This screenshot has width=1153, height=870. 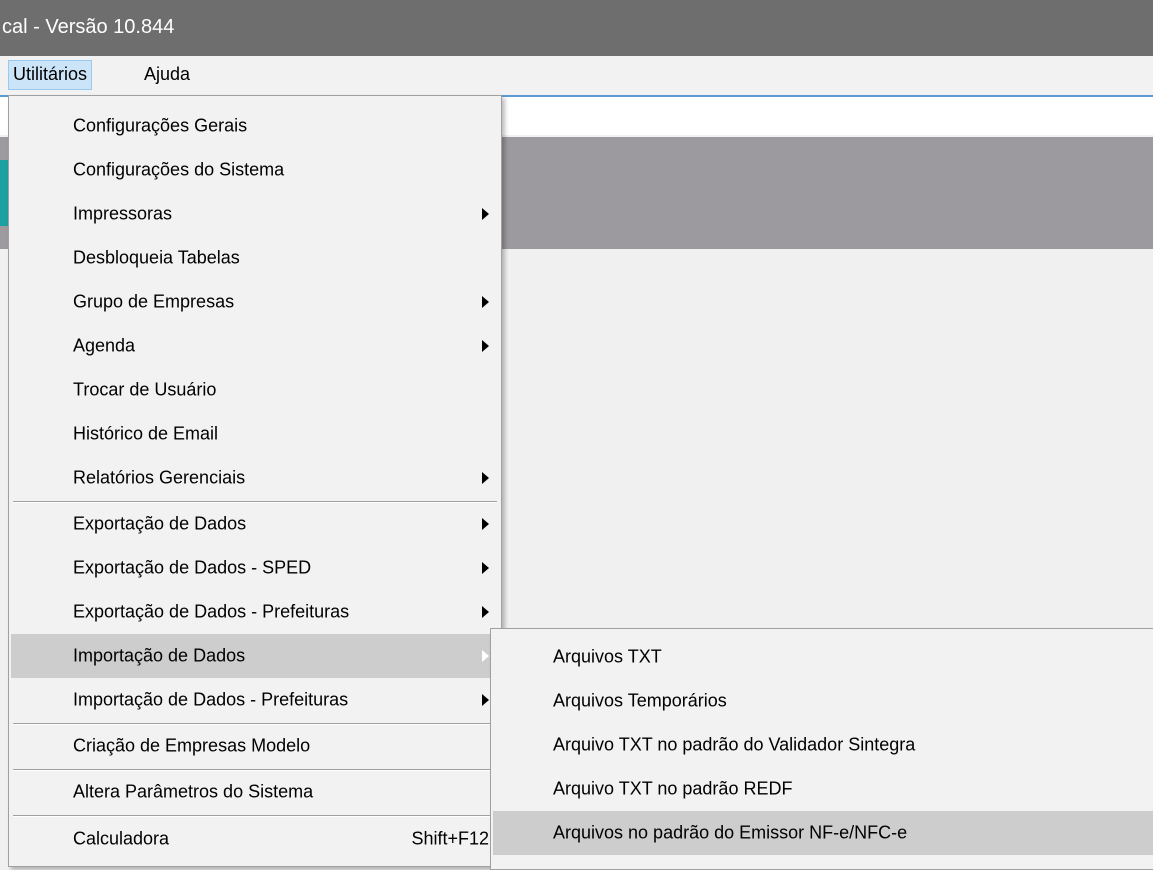 I want to click on menu-item-label: Configurações do Sistema, so click(x=179, y=169).